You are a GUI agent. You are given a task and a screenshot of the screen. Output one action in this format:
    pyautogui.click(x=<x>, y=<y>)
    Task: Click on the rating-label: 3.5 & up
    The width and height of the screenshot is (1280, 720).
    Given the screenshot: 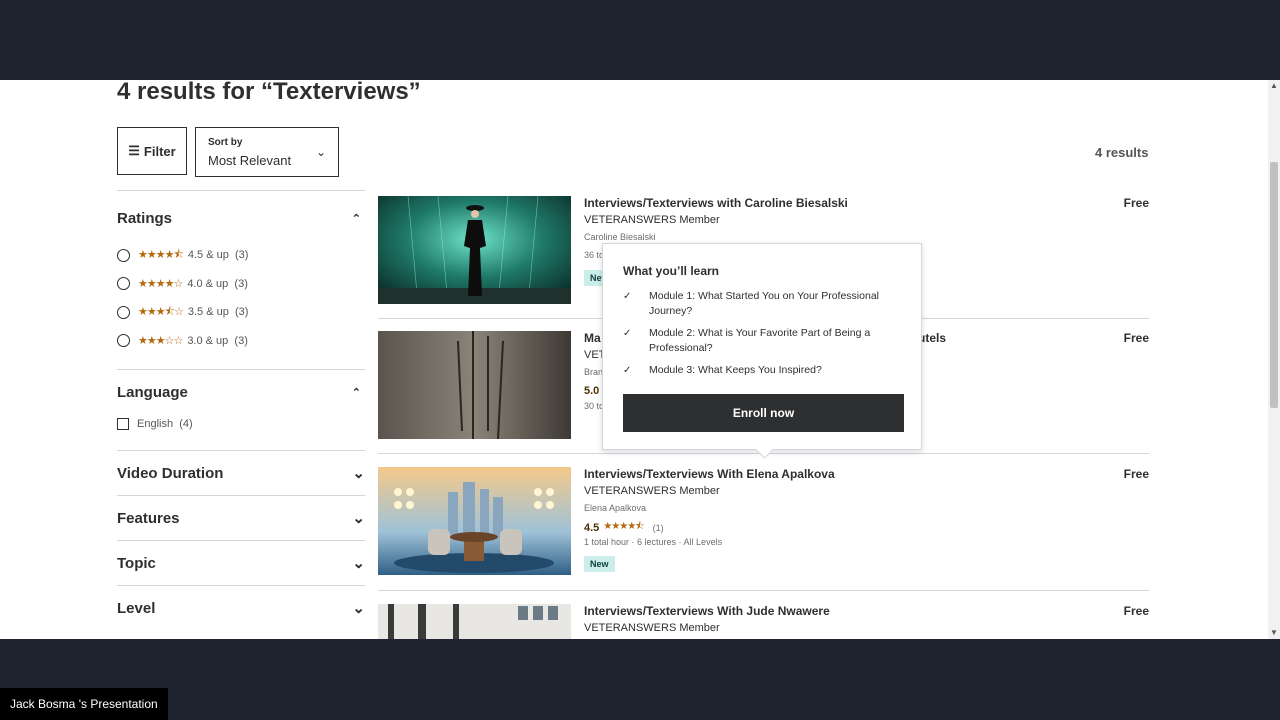 What is the action you would take?
    pyautogui.click(x=208, y=312)
    